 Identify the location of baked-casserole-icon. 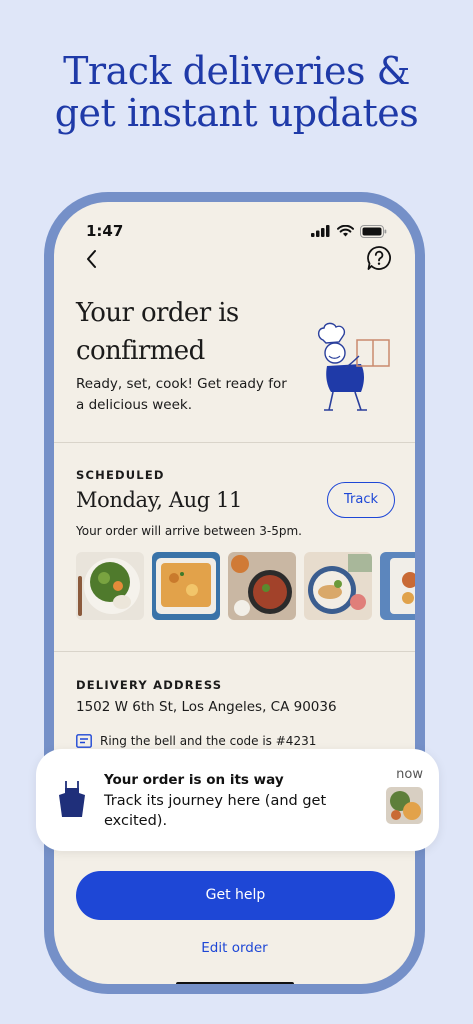
(186, 586).